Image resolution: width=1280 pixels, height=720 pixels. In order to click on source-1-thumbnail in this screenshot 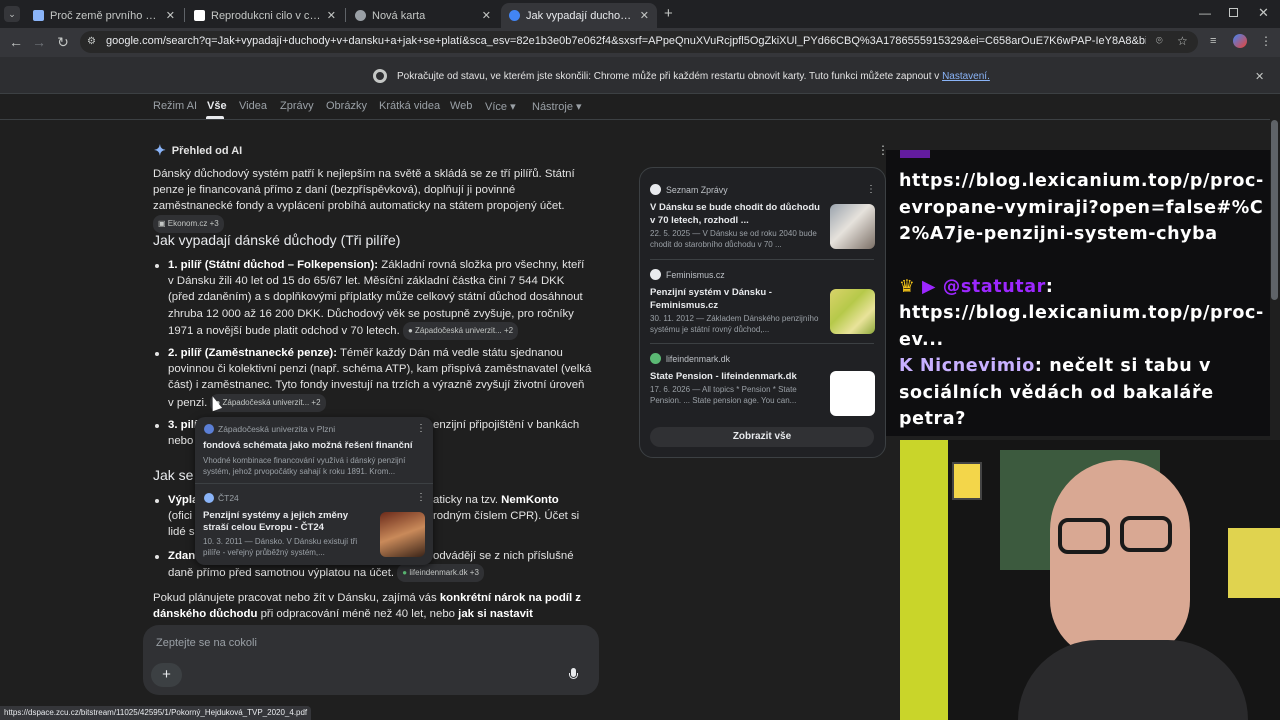, I will do `click(852, 226)`.